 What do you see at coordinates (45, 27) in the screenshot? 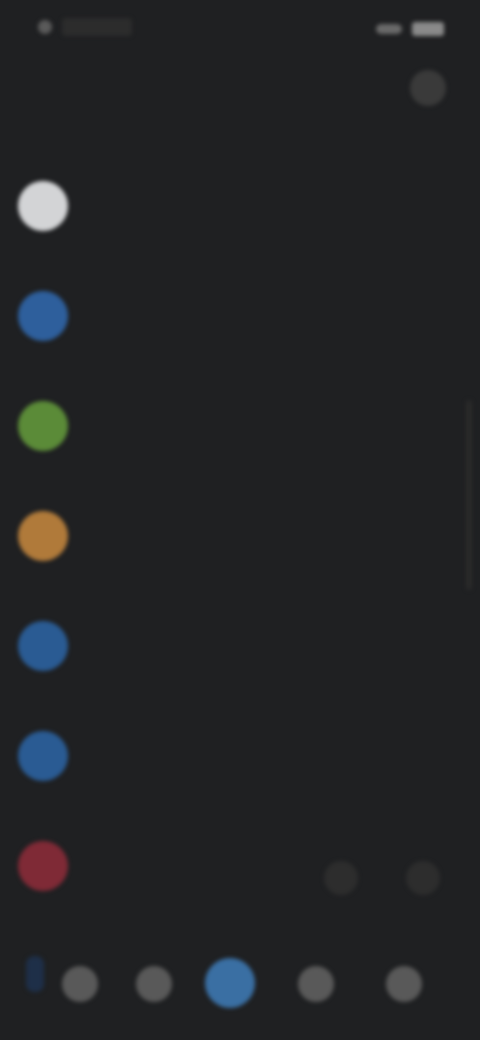
I see `status-icon` at bounding box center [45, 27].